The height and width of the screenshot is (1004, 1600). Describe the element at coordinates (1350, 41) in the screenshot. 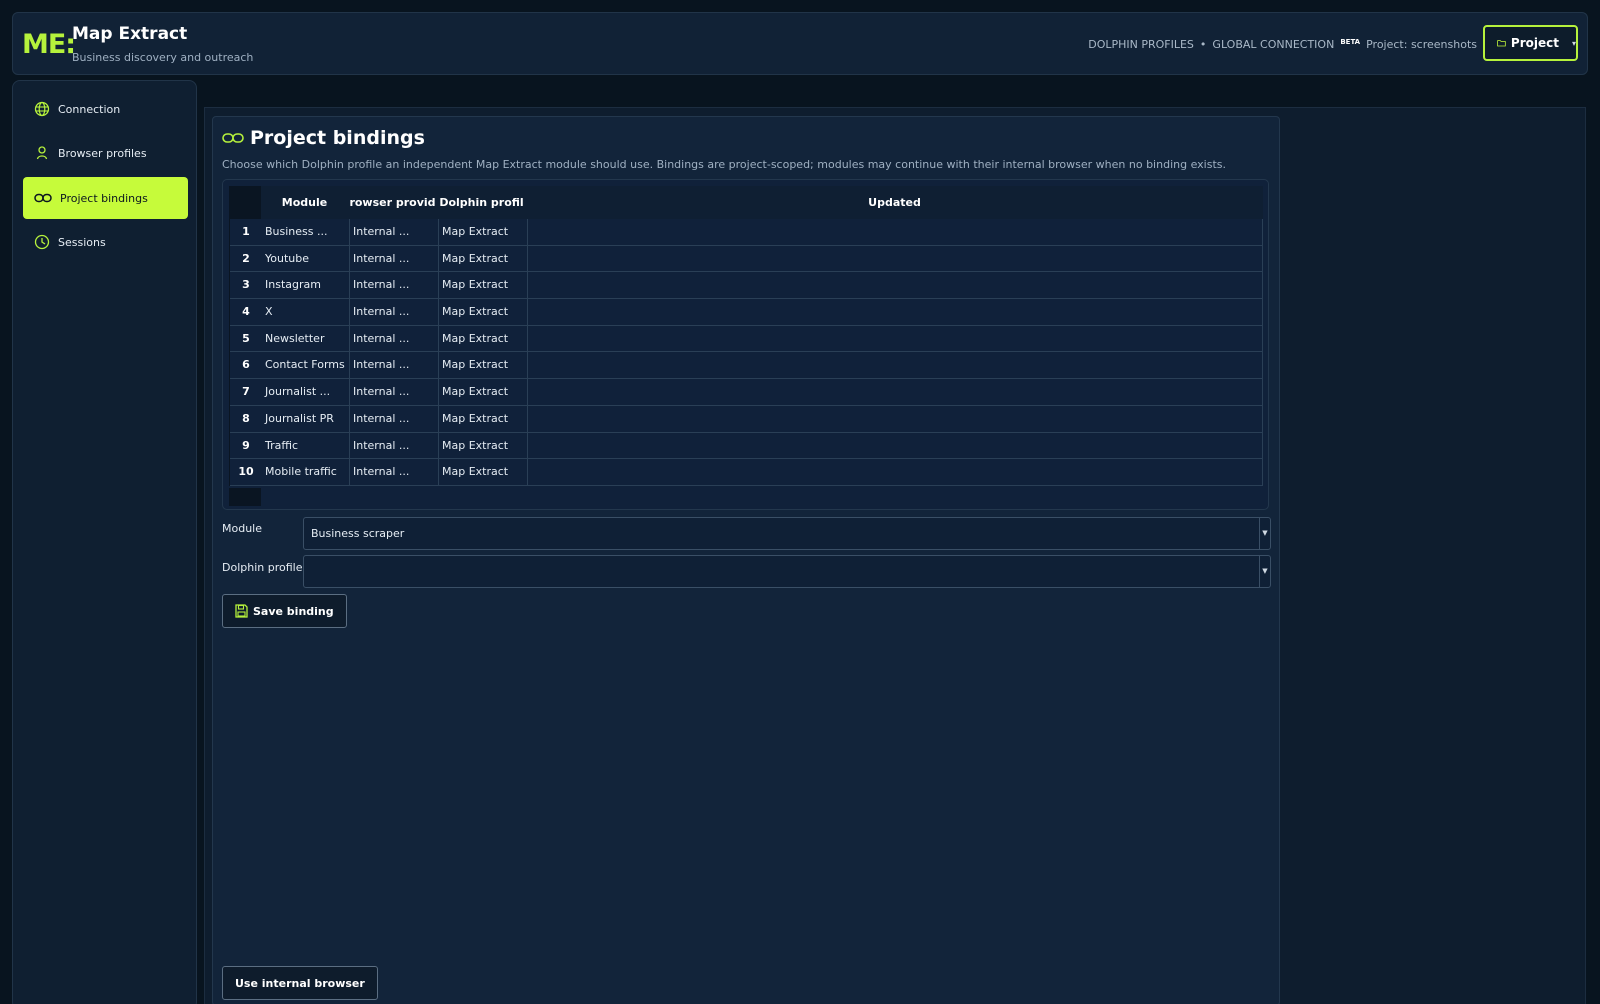

I see `beta-badge: BETA` at that location.